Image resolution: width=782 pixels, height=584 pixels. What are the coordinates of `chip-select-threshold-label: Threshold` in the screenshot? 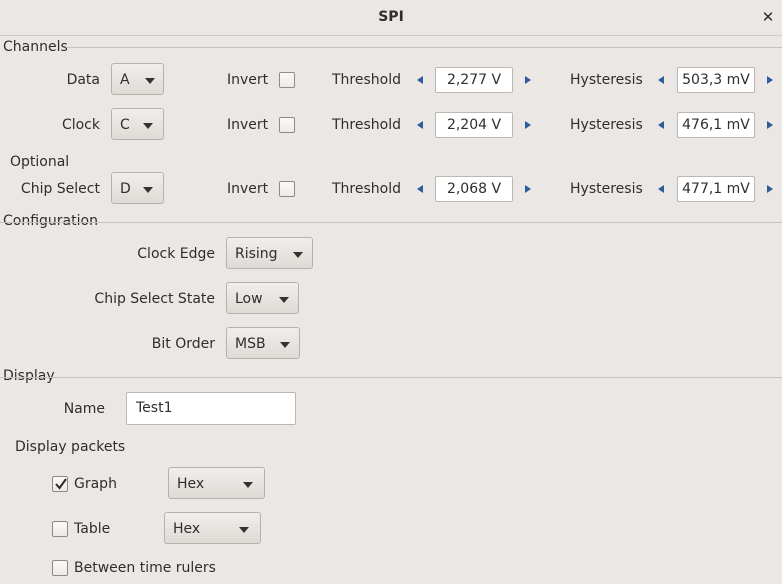 It's located at (366, 189).